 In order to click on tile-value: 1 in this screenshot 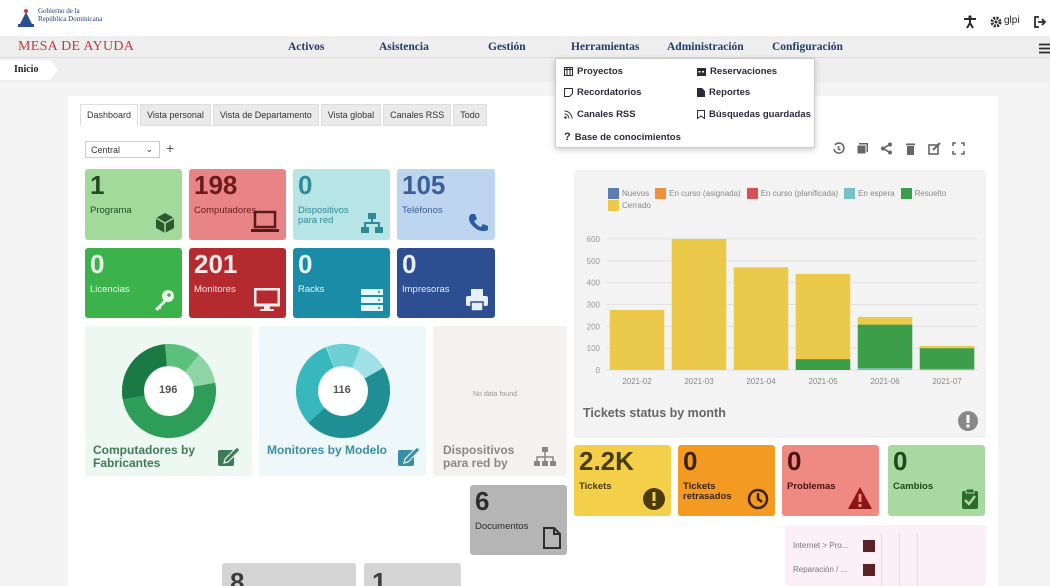, I will do `click(379, 576)`.